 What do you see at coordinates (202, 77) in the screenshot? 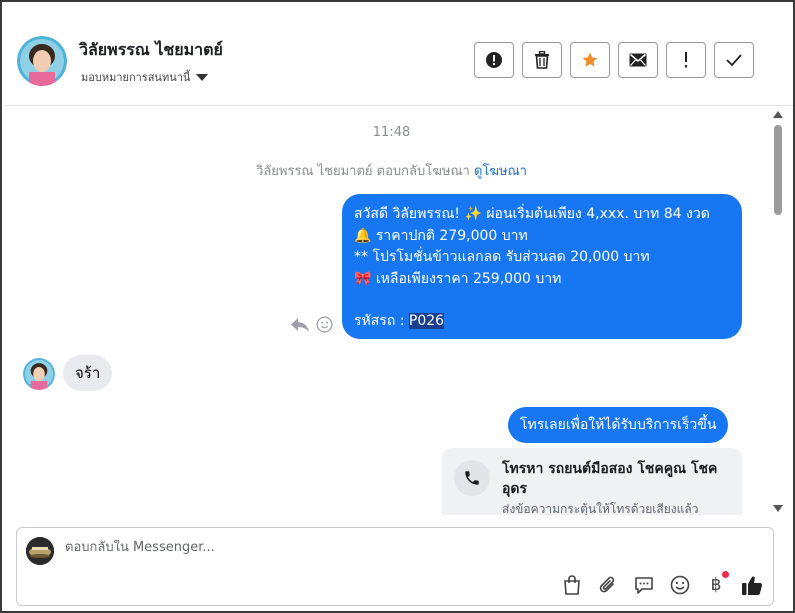
I see `caret-down-icon` at bounding box center [202, 77].